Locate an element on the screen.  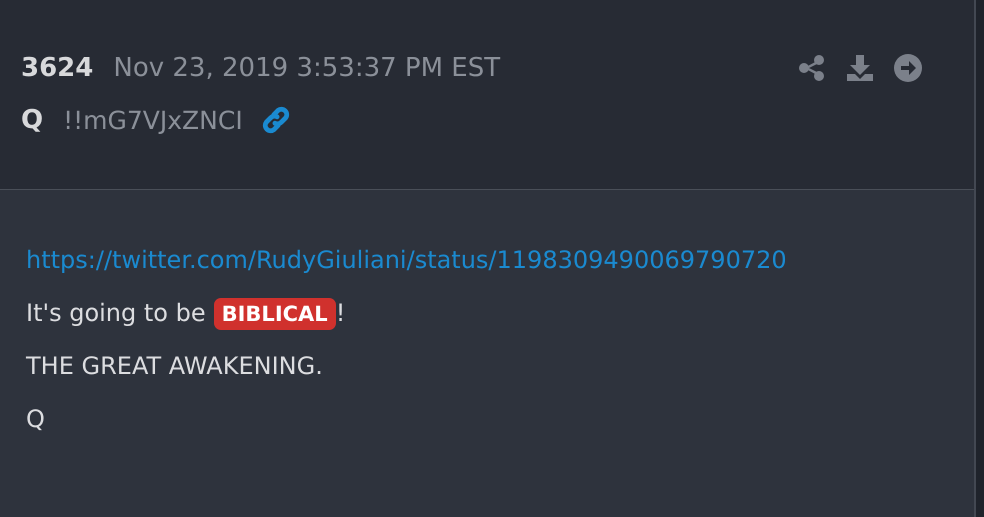
tweet-link: https://twitter.com/RudyGiuliani/status/1198309490069790720 is located at coordinates (488, 260).